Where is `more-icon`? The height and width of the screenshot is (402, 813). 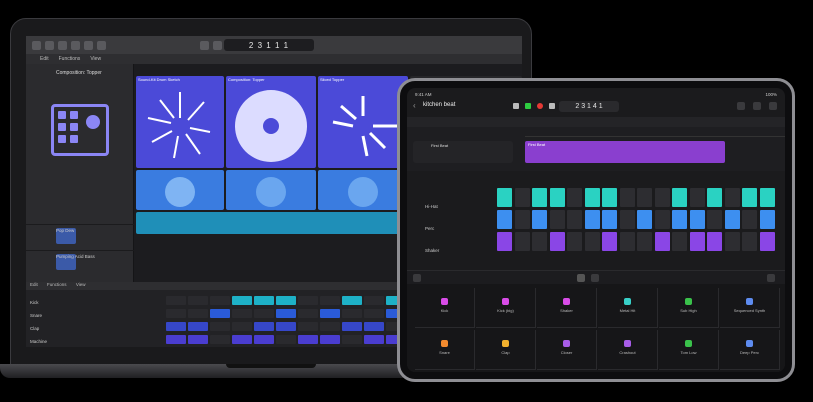 more-icon is located at coordinates (773, 106).